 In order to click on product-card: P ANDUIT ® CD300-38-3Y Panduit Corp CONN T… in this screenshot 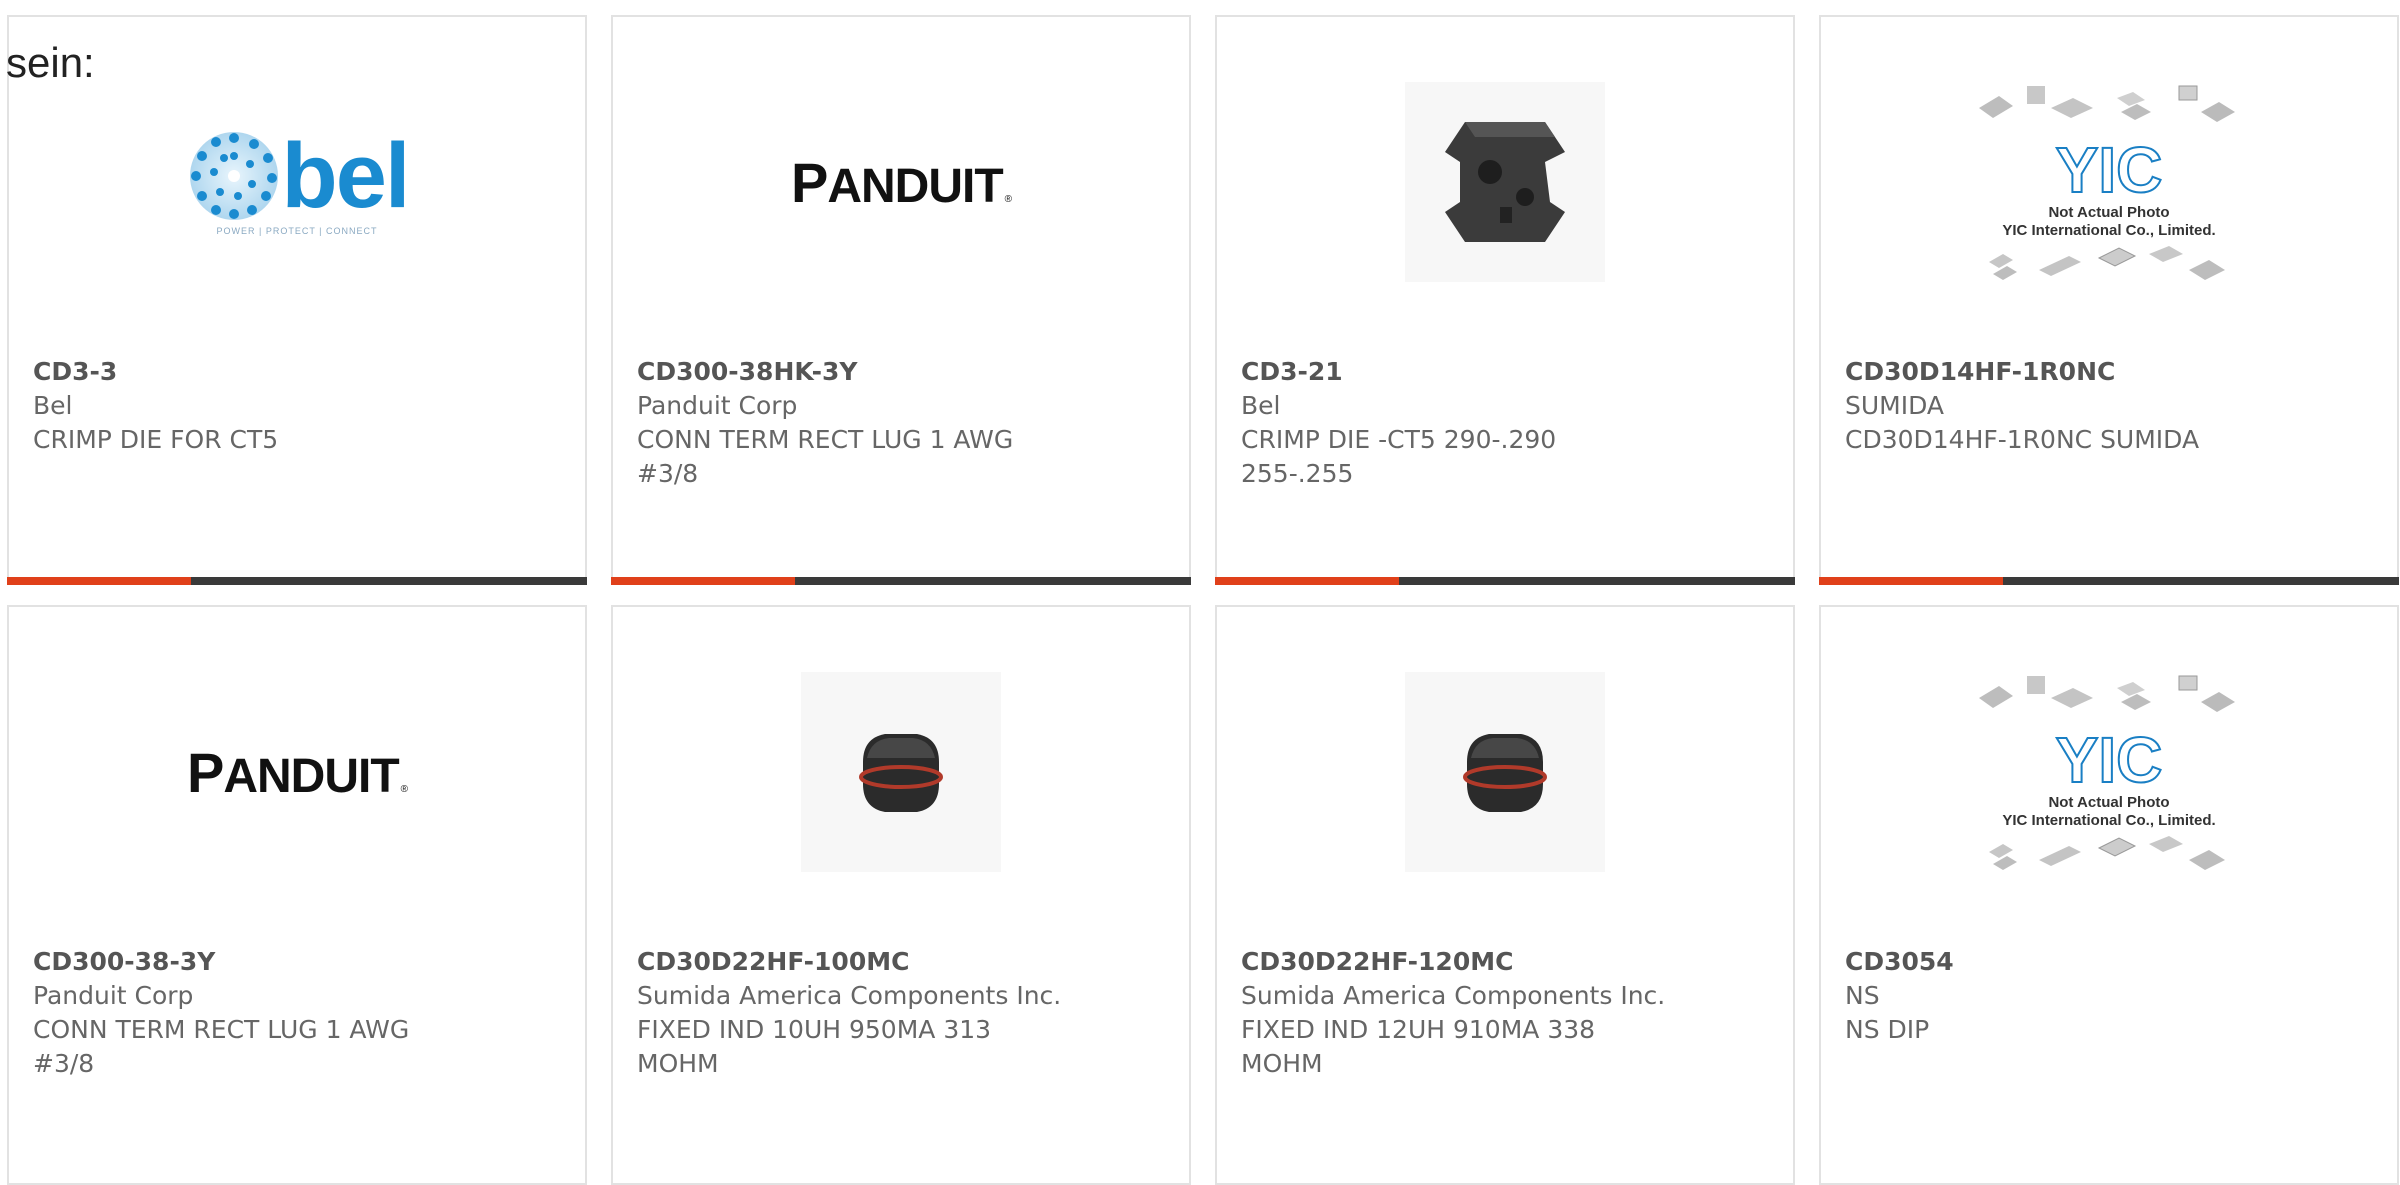, I will do `click(297, 895)`.